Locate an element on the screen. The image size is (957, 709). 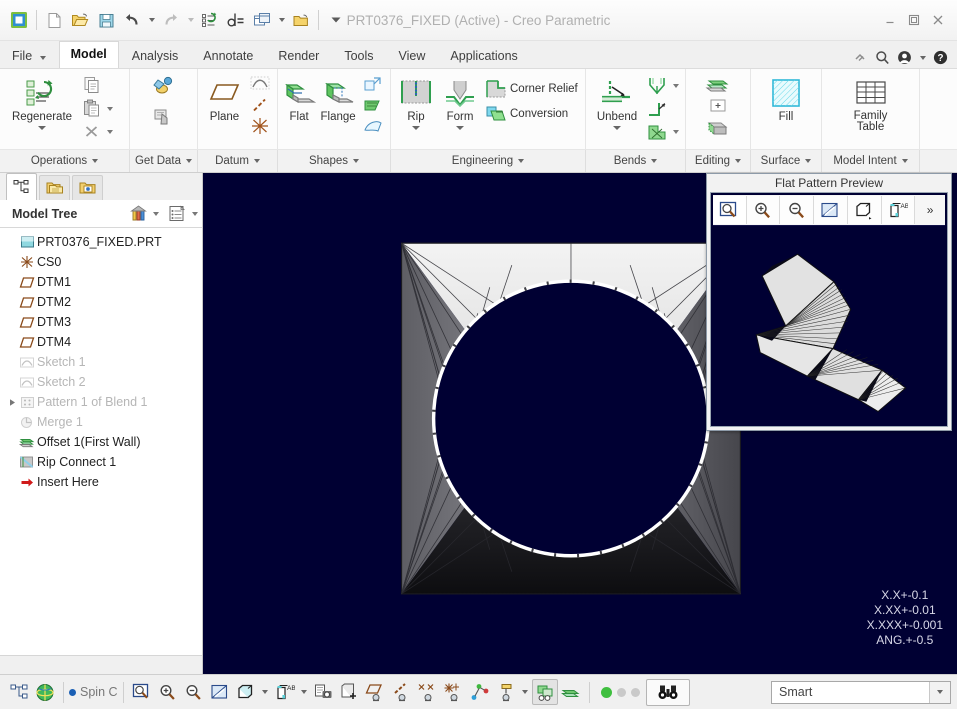
close-window-icon is located at coordinates (301, 20).